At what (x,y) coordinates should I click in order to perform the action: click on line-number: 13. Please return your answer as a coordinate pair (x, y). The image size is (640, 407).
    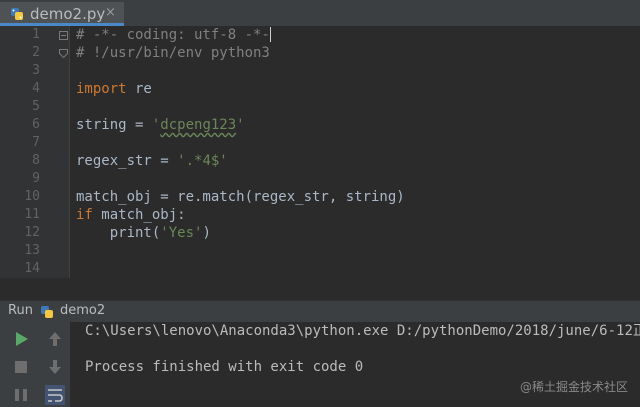
    Looking at the image, I should click on (32, 250).